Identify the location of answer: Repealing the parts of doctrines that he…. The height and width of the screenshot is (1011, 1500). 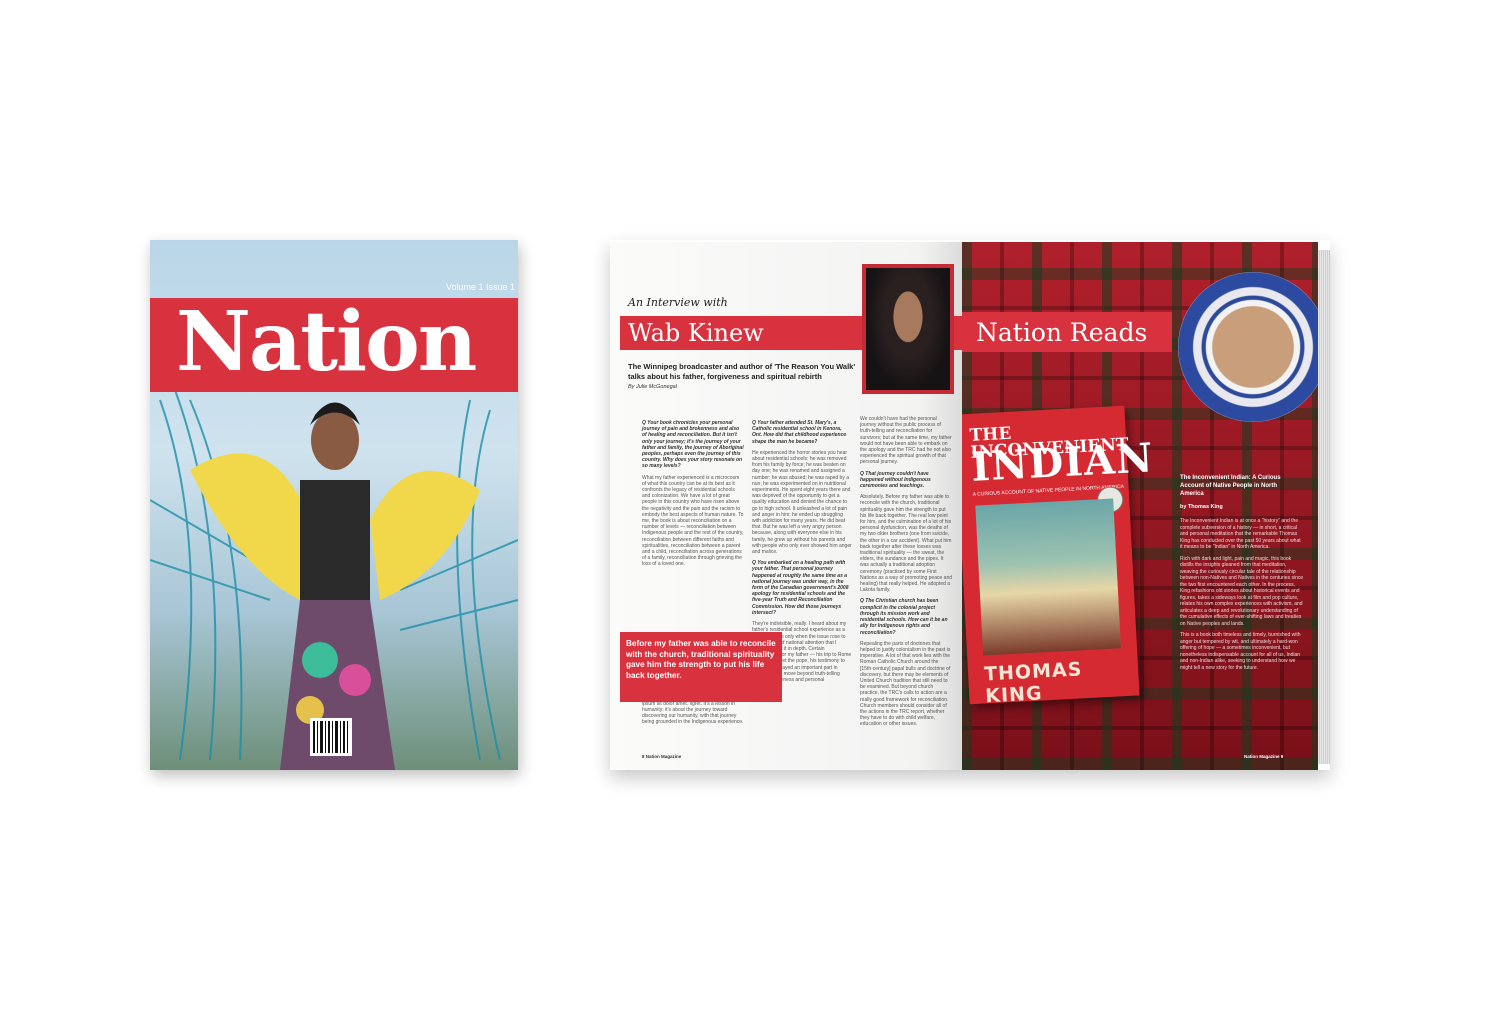
(905, 684).